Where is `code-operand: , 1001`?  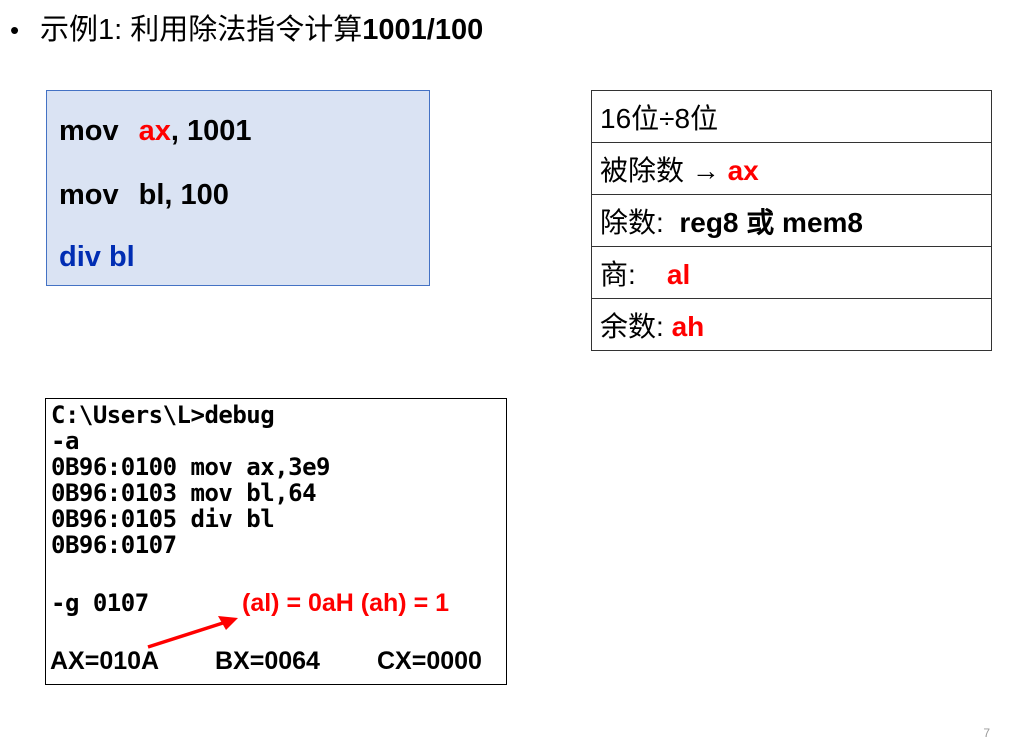
code-operand: , 1001 is located at coordinates (211, 131).